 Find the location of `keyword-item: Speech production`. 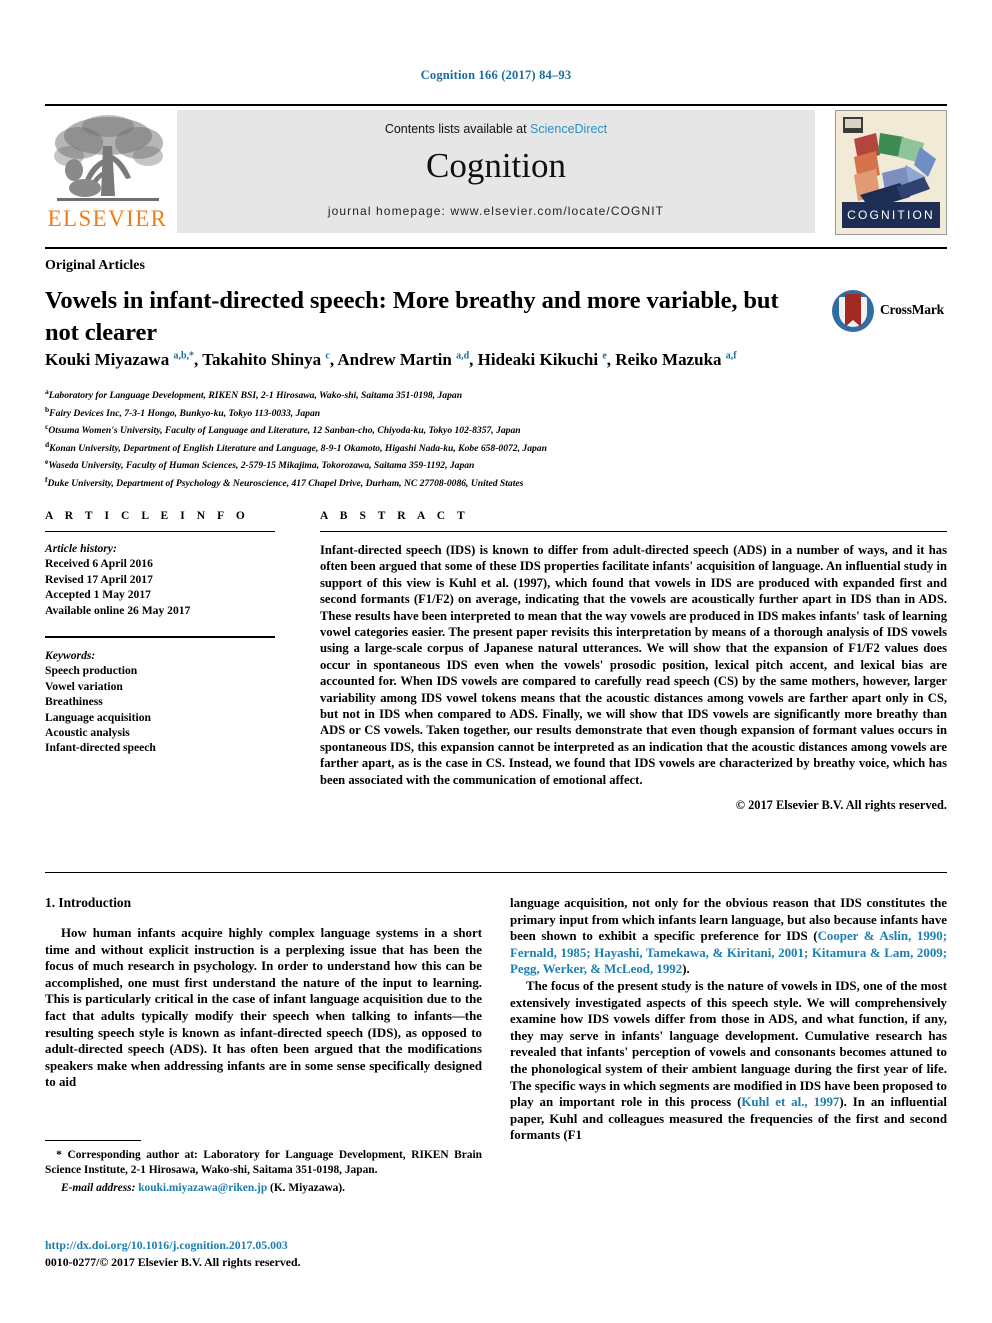

keyword-item: Speech production is located at coordinates (91, 671).